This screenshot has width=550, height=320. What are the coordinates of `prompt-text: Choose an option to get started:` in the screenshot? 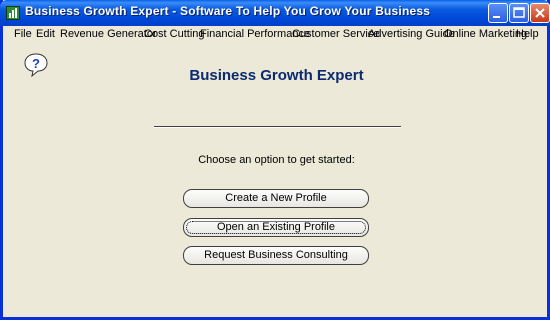 It's located at (276, 160).